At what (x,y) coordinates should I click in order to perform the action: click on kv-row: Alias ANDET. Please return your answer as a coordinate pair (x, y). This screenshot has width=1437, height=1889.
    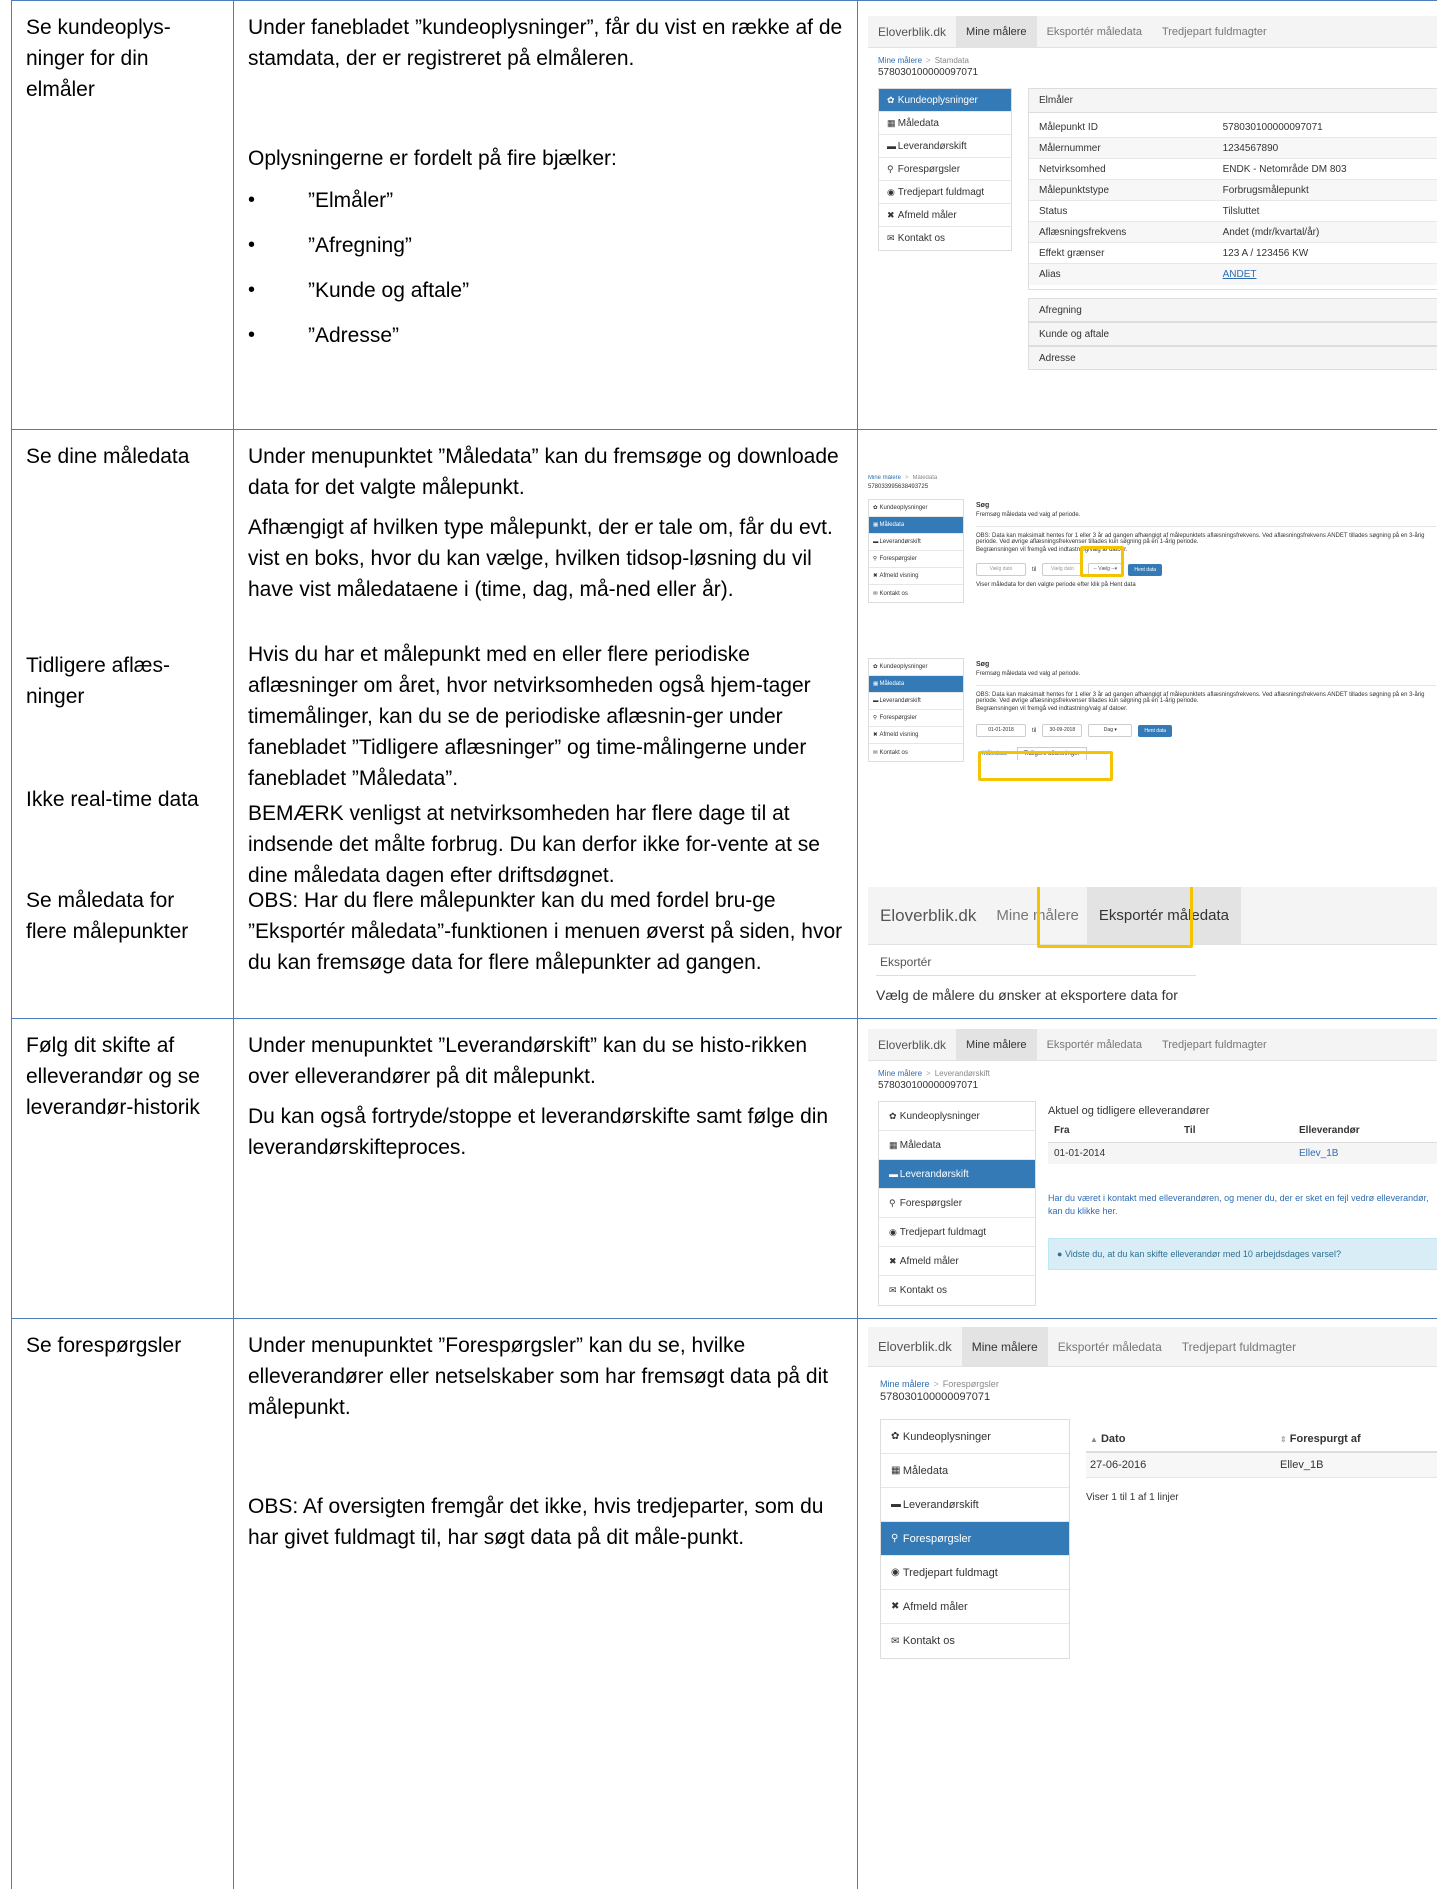
    Looking at the image, I should click on (1233, 274).